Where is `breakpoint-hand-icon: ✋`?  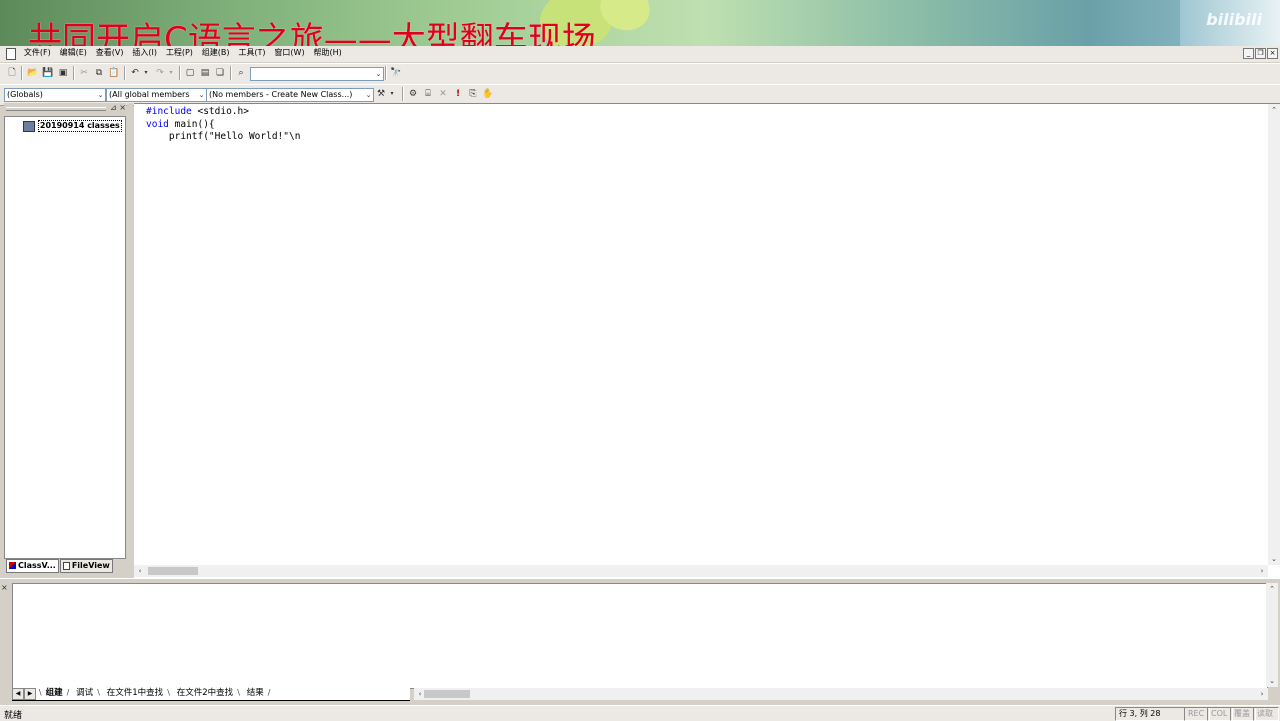
breakpoint-hand-icon: ✋ is located at coordinates (488, 94).